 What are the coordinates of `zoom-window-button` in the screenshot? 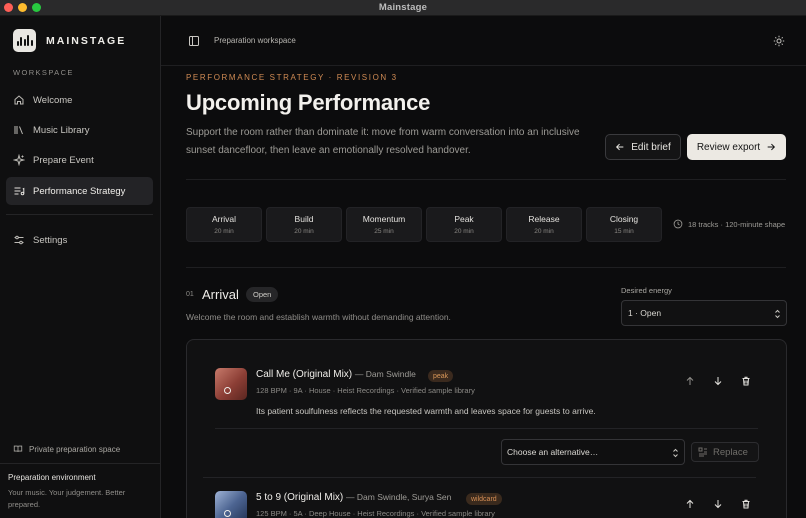 It's located at (36, 7).